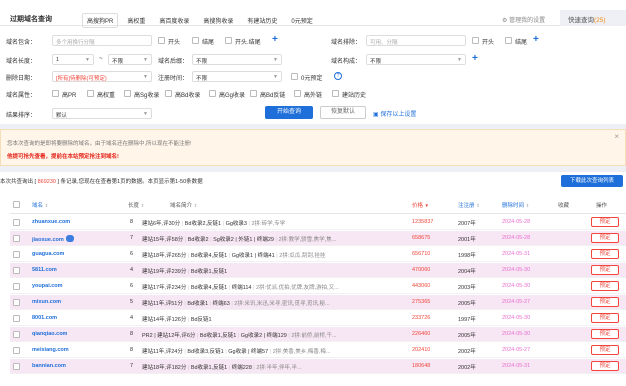  What do you see at coordinates (262, 20) in the screenshot?
I see `quick-tab-site-history: 有建站历史` at bounding box center [262, 20].